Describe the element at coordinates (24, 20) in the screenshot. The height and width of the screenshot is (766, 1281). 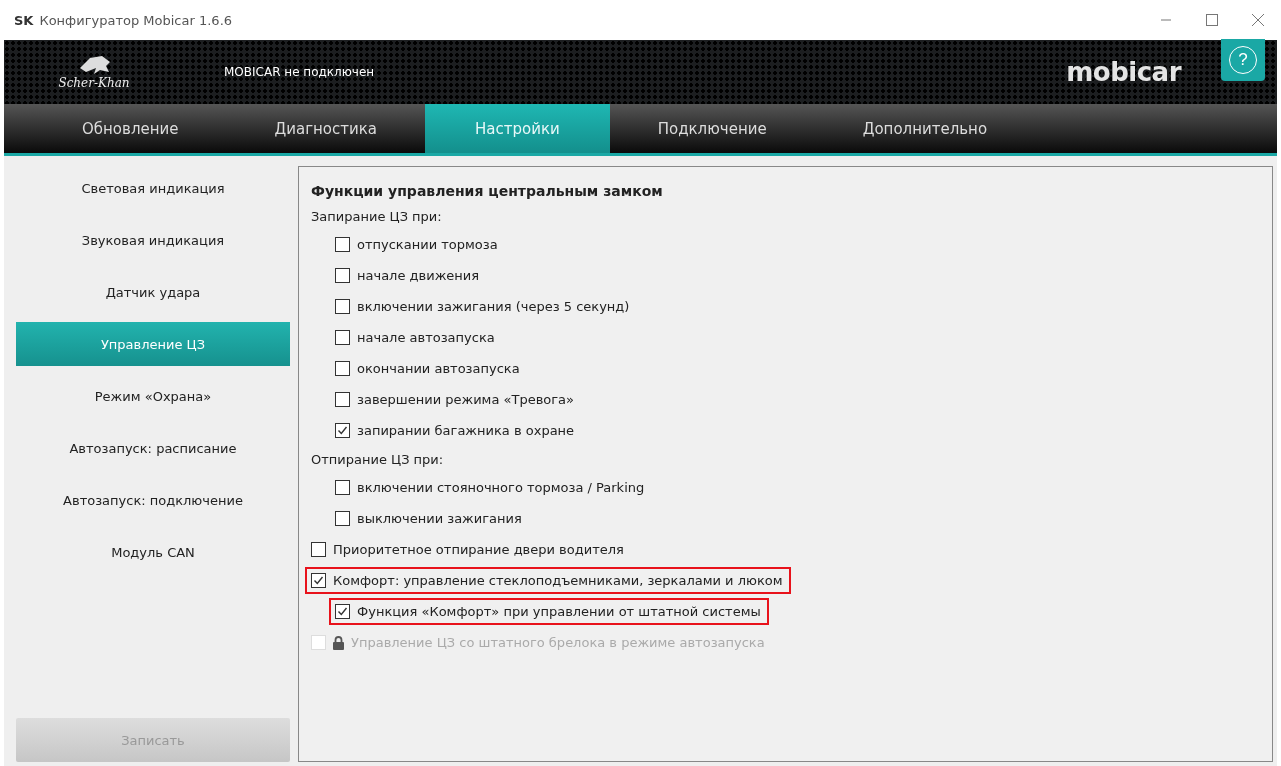
I see `app-title-prefix: SK` at that location.